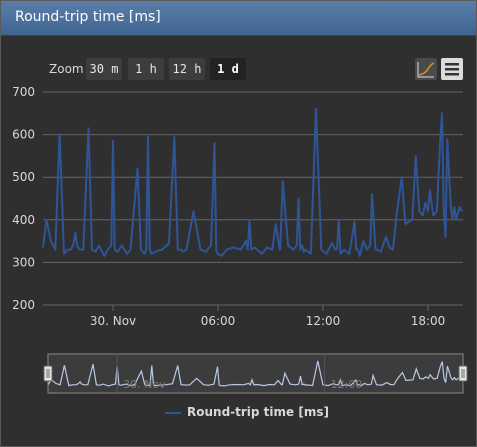  I want to click on legend-item-label: Round-trip time [ms], so click(258, 412).